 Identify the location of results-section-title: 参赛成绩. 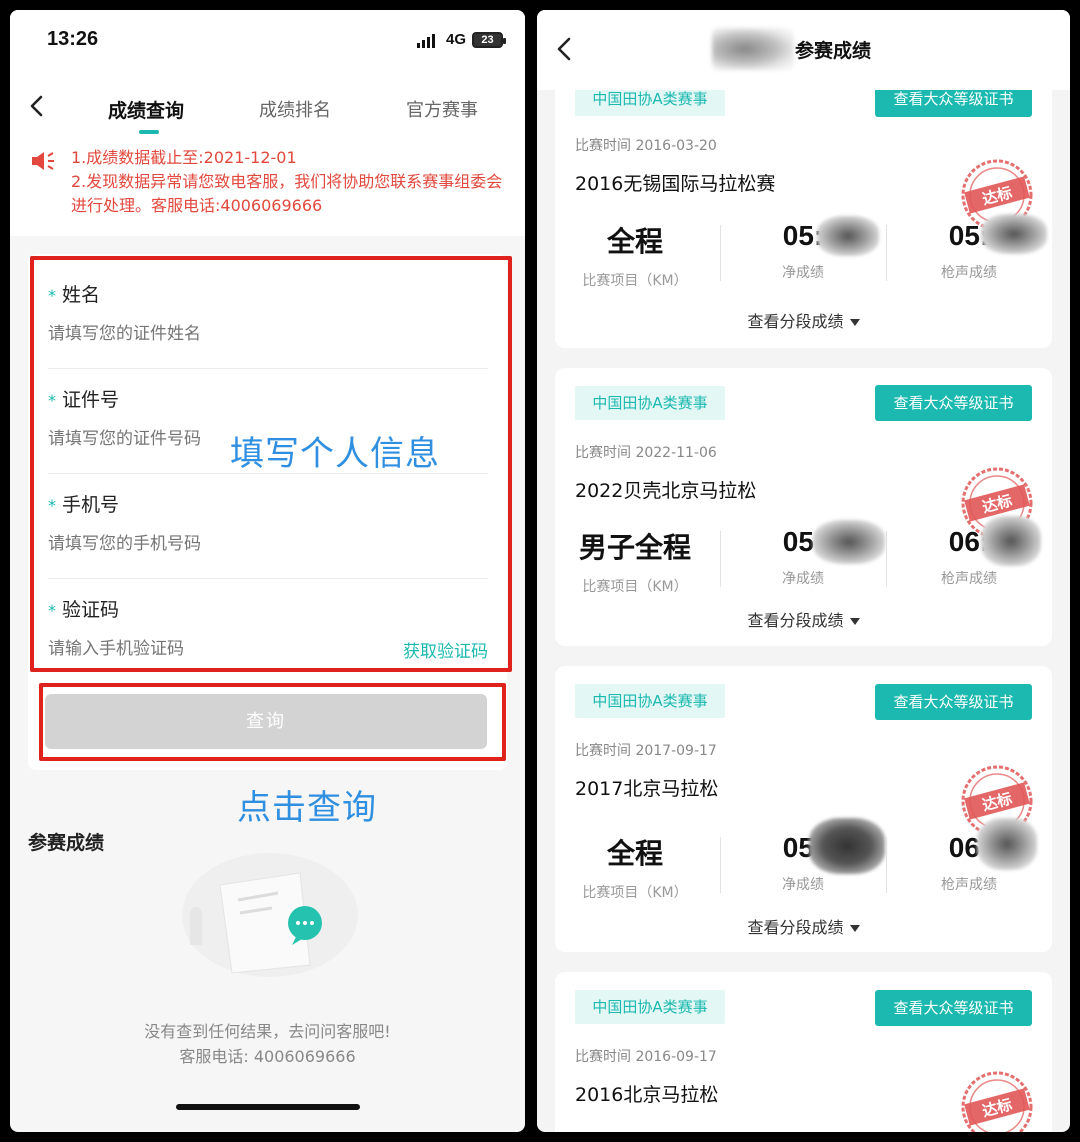
(66, 843).